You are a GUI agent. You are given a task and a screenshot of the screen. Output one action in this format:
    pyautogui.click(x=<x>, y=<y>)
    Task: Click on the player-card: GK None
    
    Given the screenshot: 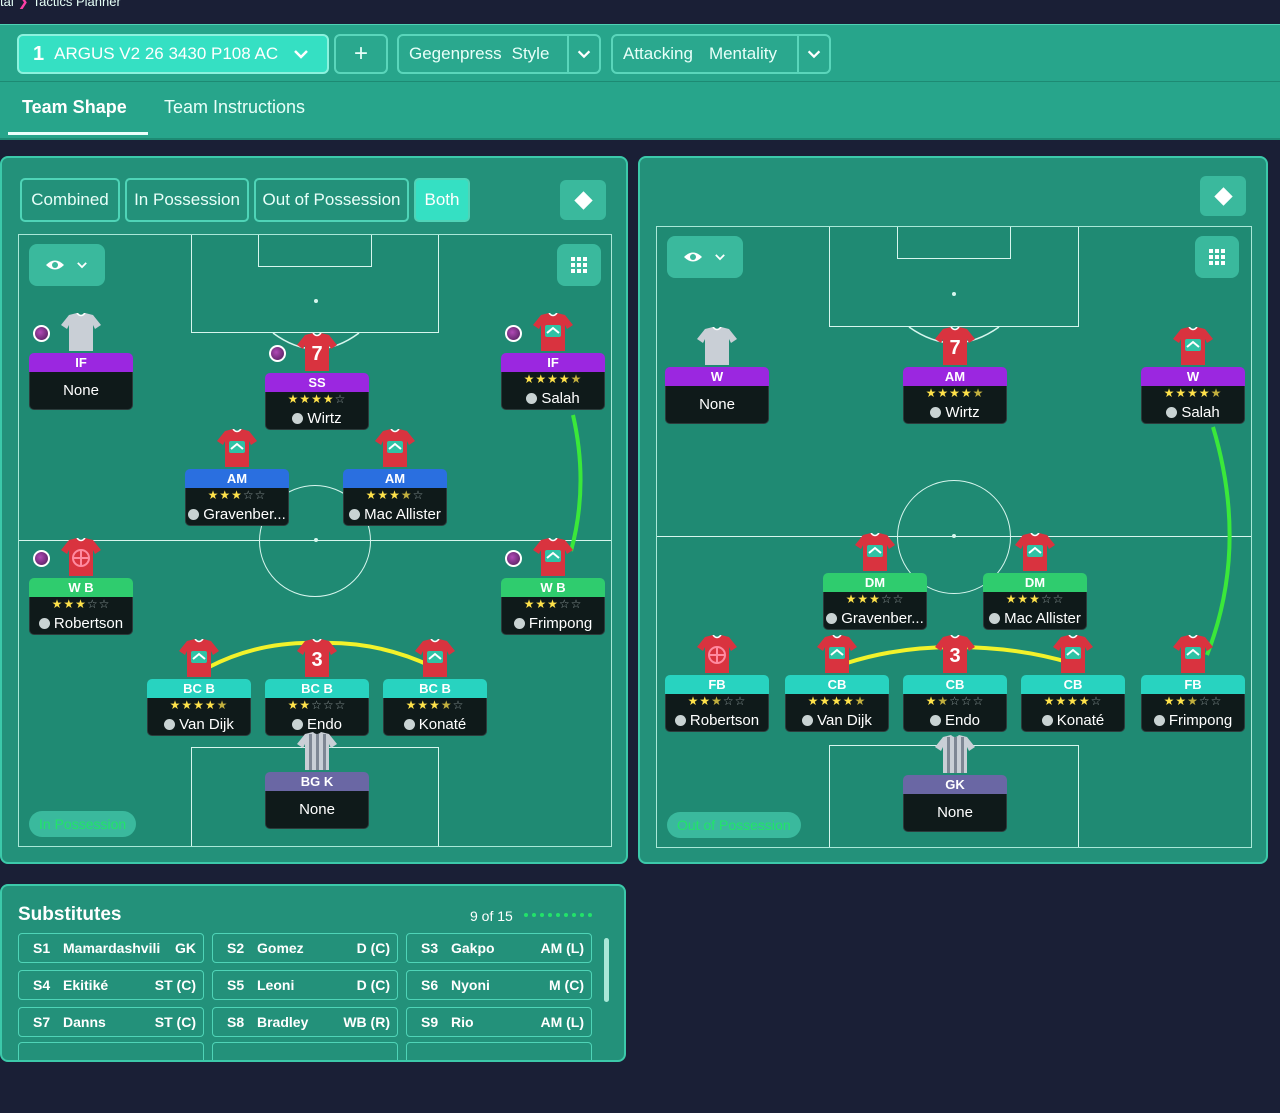 What is the action you would take?
    pyautogui.click(x=955, y=803)
    